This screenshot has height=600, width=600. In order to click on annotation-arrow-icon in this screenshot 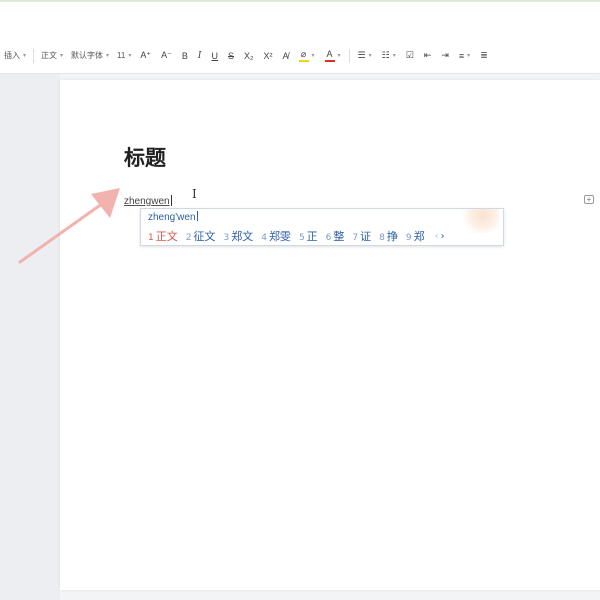, I will do `click(69, 226)`.